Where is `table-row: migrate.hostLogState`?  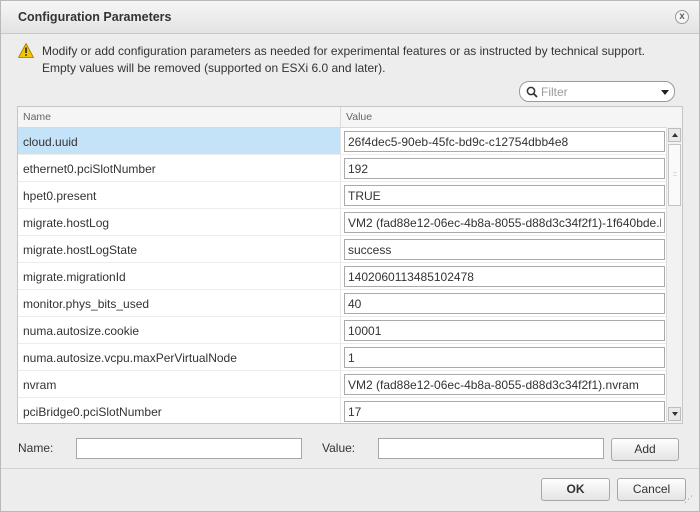 table-row: migrate.hostLogState is located at coordinates (342, 249).